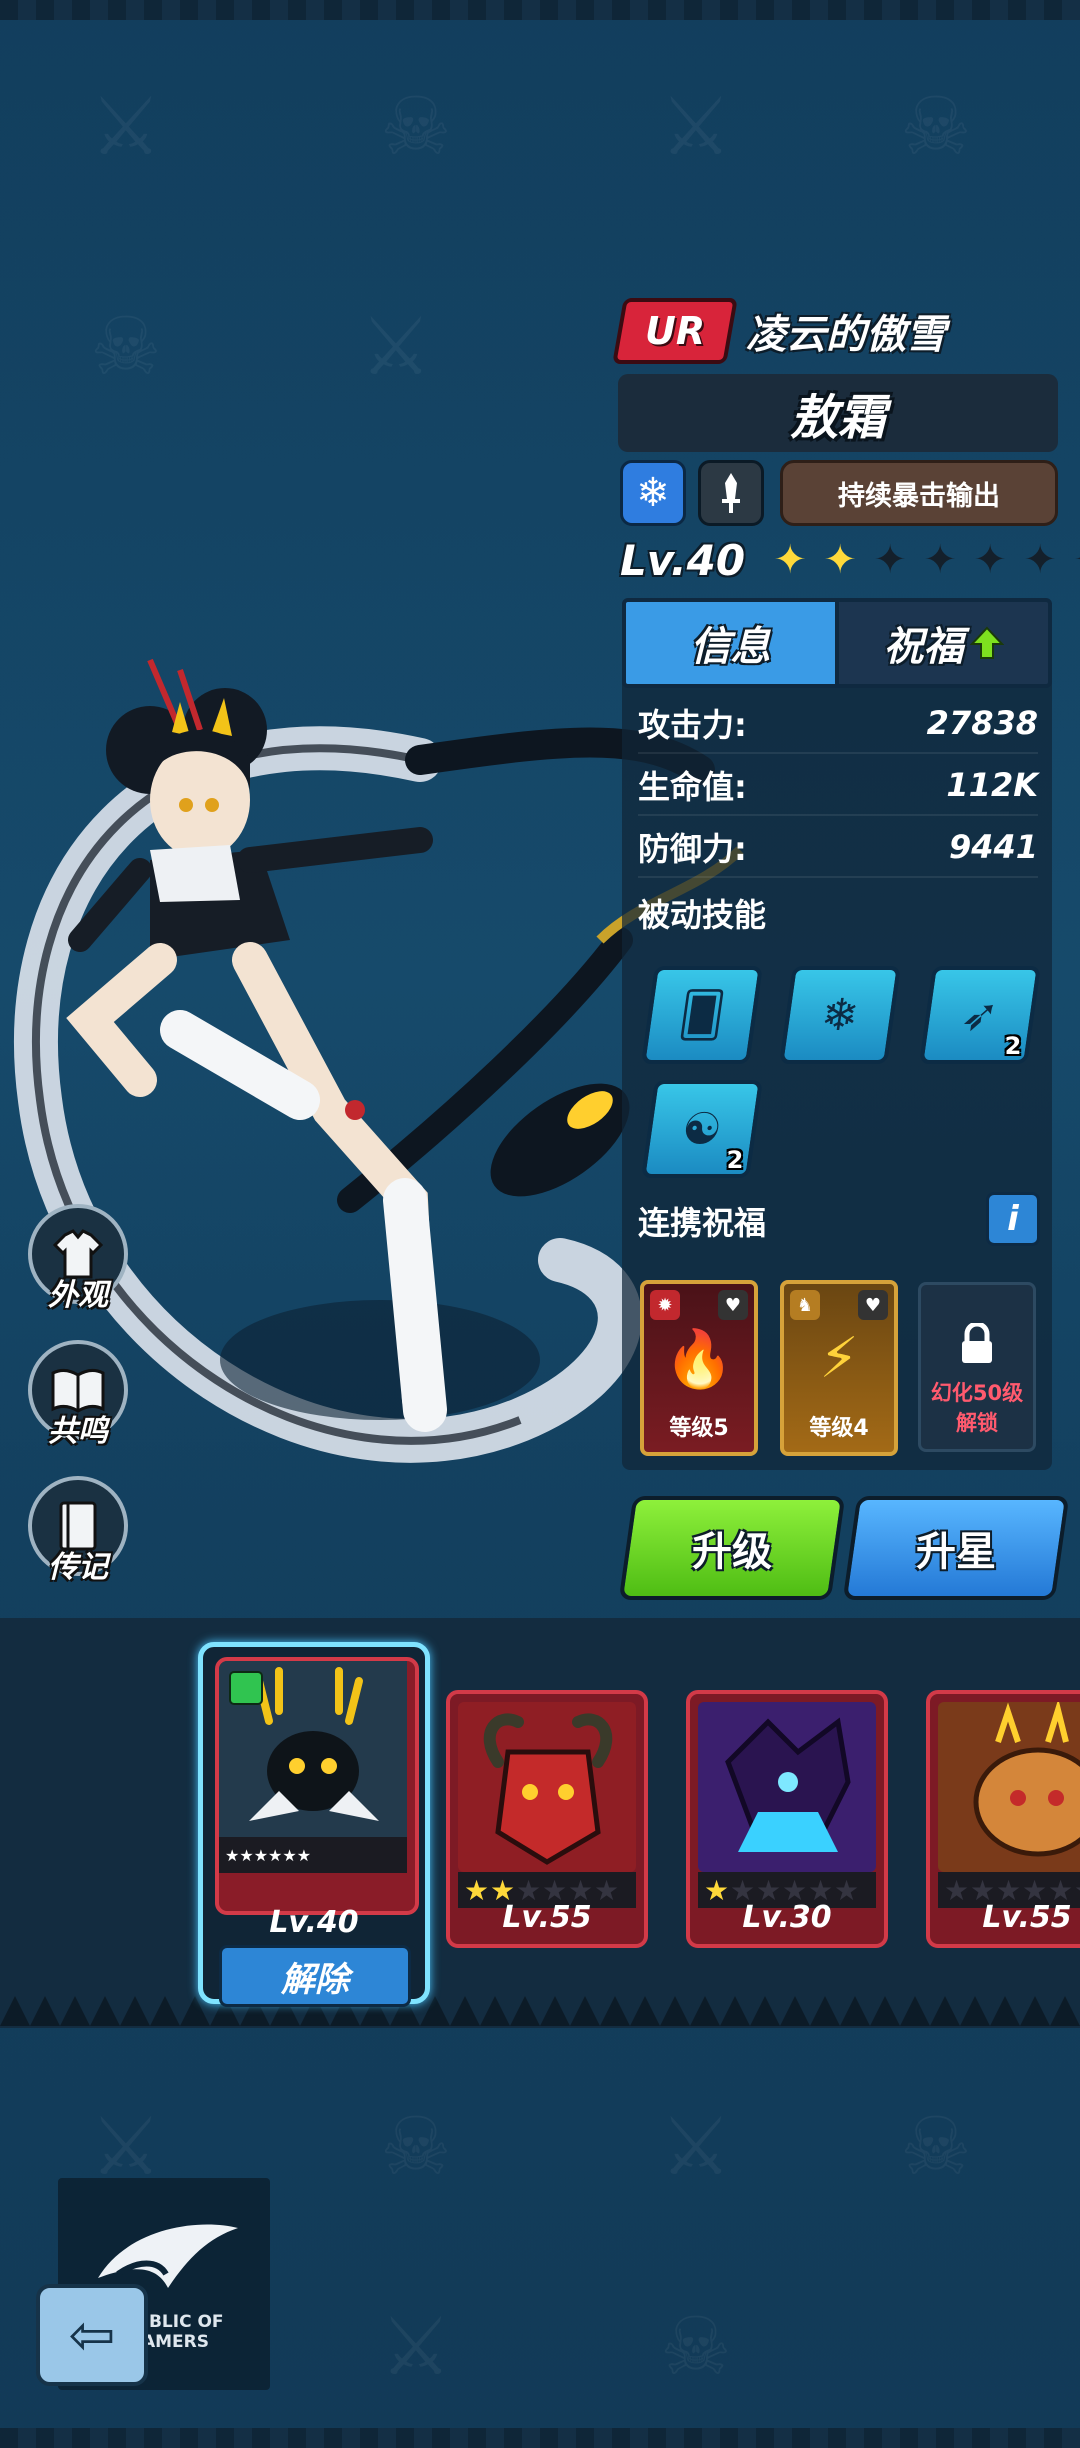 The width and height of the screenshot is (1080, 2448). Describe the element at coordinates (547, 1787) in the screenshot. I see `demon-mask-icon` at that location.